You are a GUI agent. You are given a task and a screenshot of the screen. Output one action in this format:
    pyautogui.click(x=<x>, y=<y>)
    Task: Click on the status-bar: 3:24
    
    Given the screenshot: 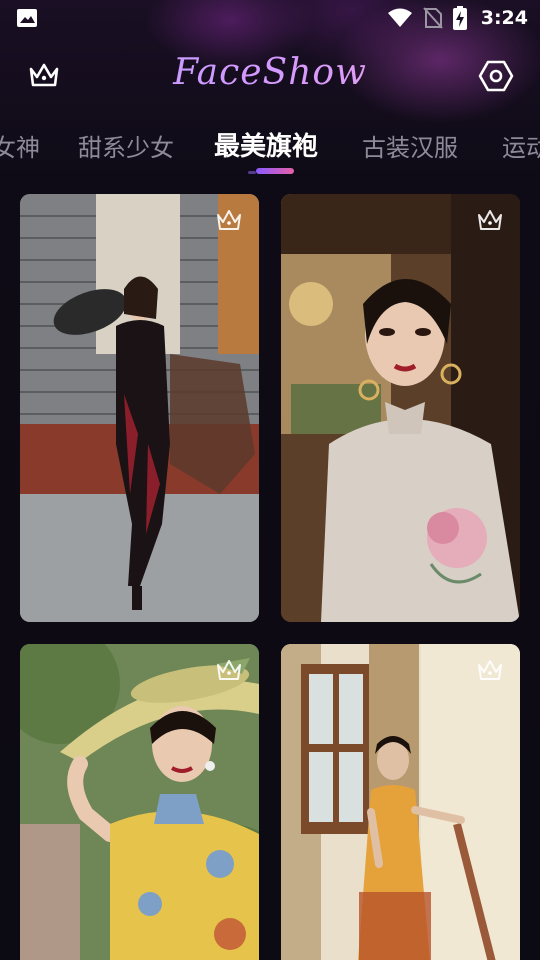 What is the action you would take?
    pyautogui.click(x=270, y=18)
    